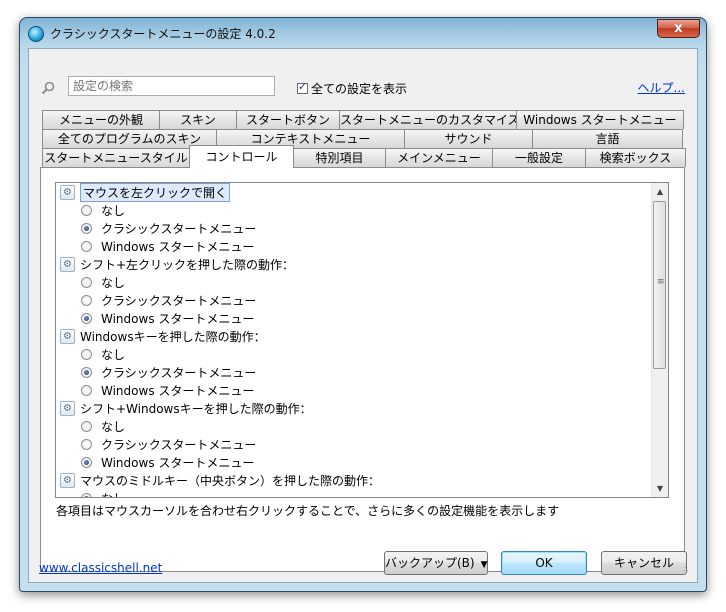 The height and width of the screenshot is (612, 726). Describe the element at coordinates (48, 88) in the screenshot. I see `search-icon` at that location.